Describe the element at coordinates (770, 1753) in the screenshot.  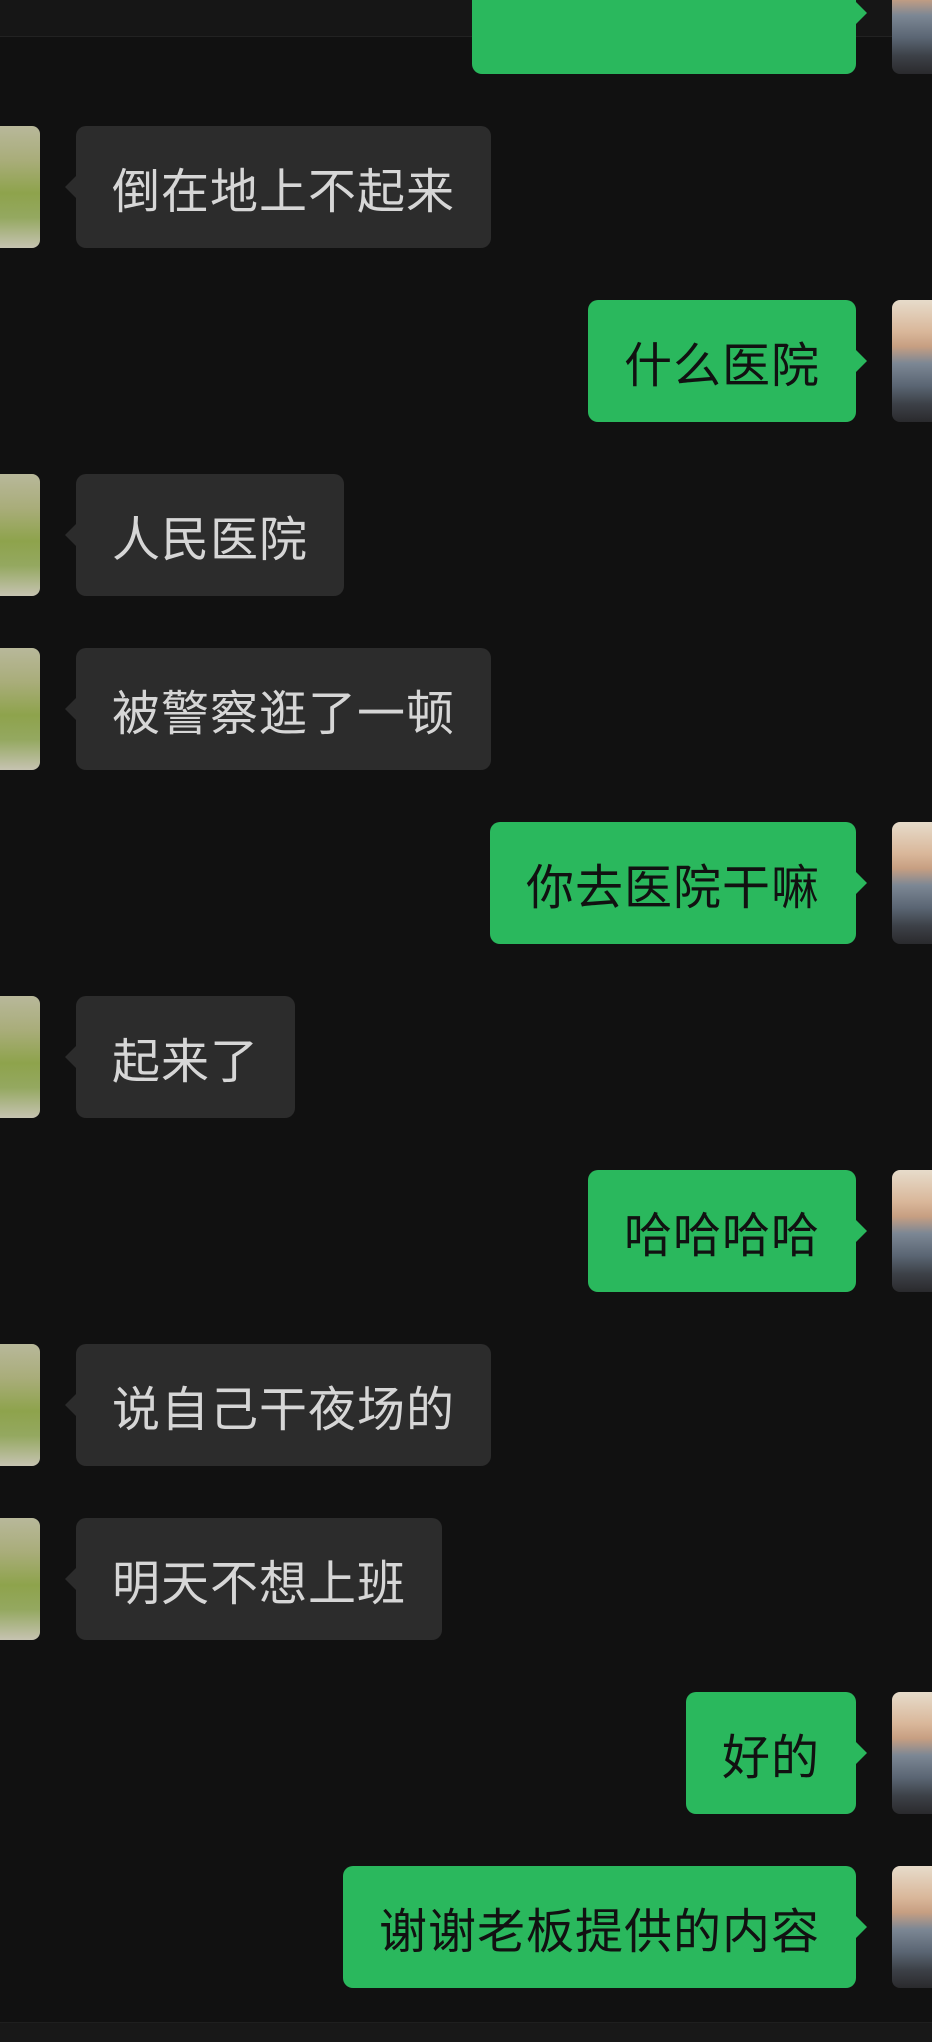
I see `message-bubble-outgoing: 好的` at that location.